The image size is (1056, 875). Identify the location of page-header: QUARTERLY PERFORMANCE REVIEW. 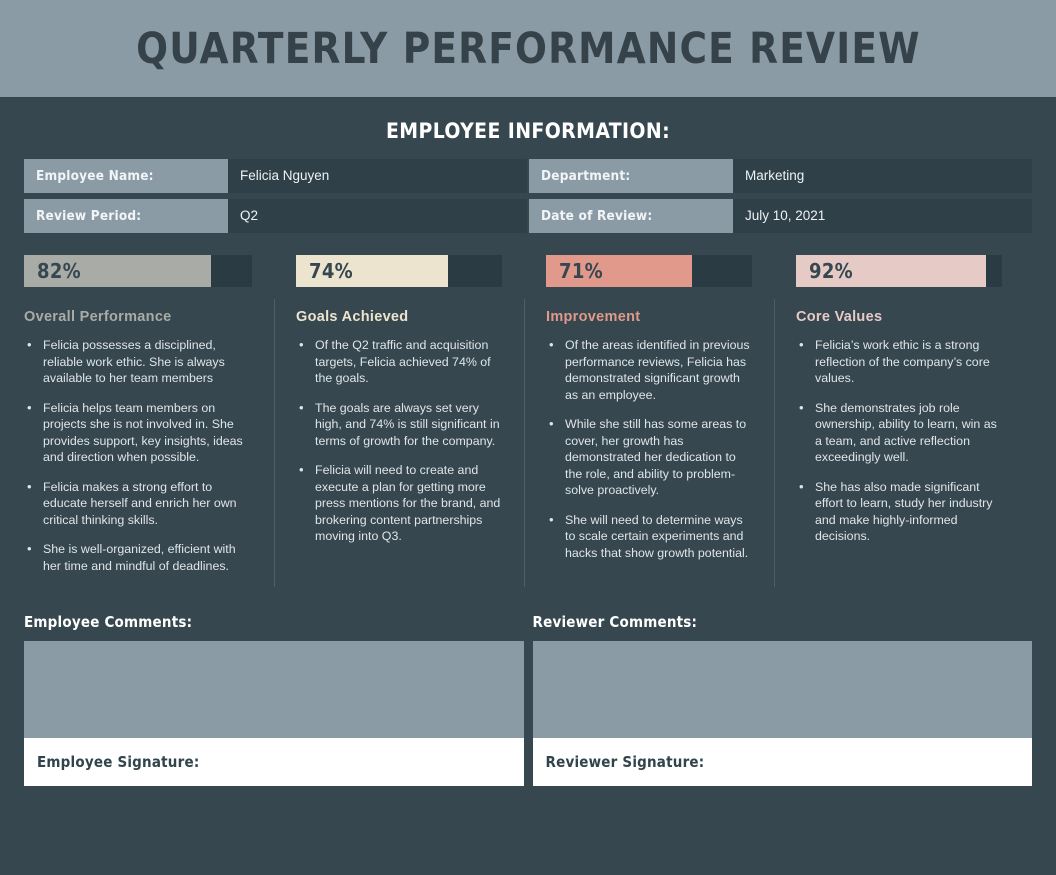
(528, 48).